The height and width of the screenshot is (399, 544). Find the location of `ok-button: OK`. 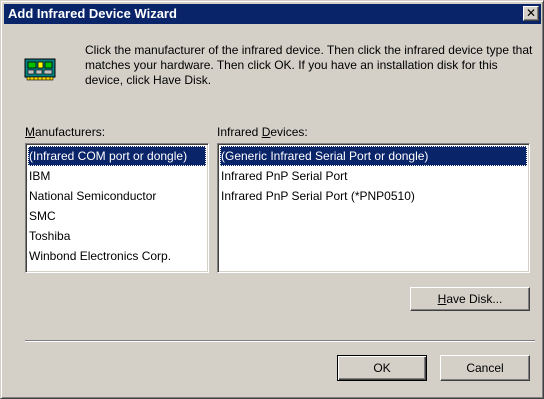

ok-button: OK is located at coordinates (382, 368).